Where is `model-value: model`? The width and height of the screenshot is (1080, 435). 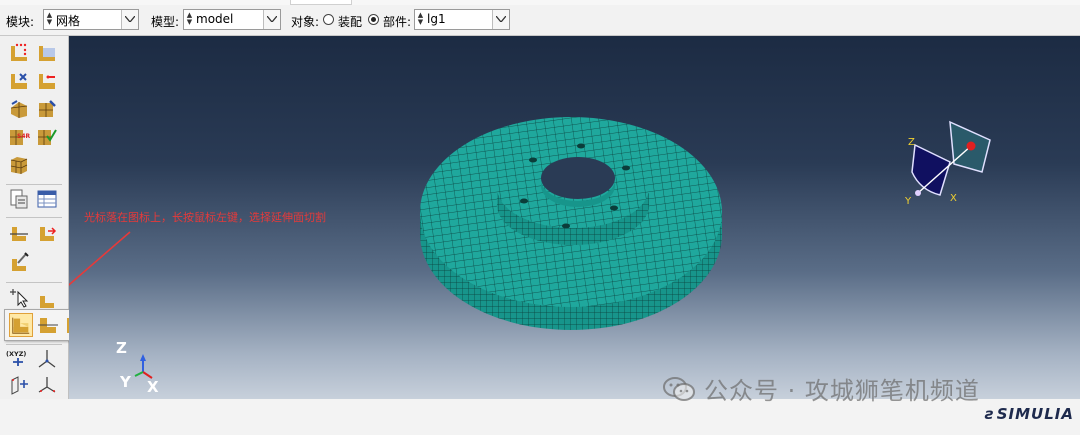 model-value: model is located at coordinates (215, 19).